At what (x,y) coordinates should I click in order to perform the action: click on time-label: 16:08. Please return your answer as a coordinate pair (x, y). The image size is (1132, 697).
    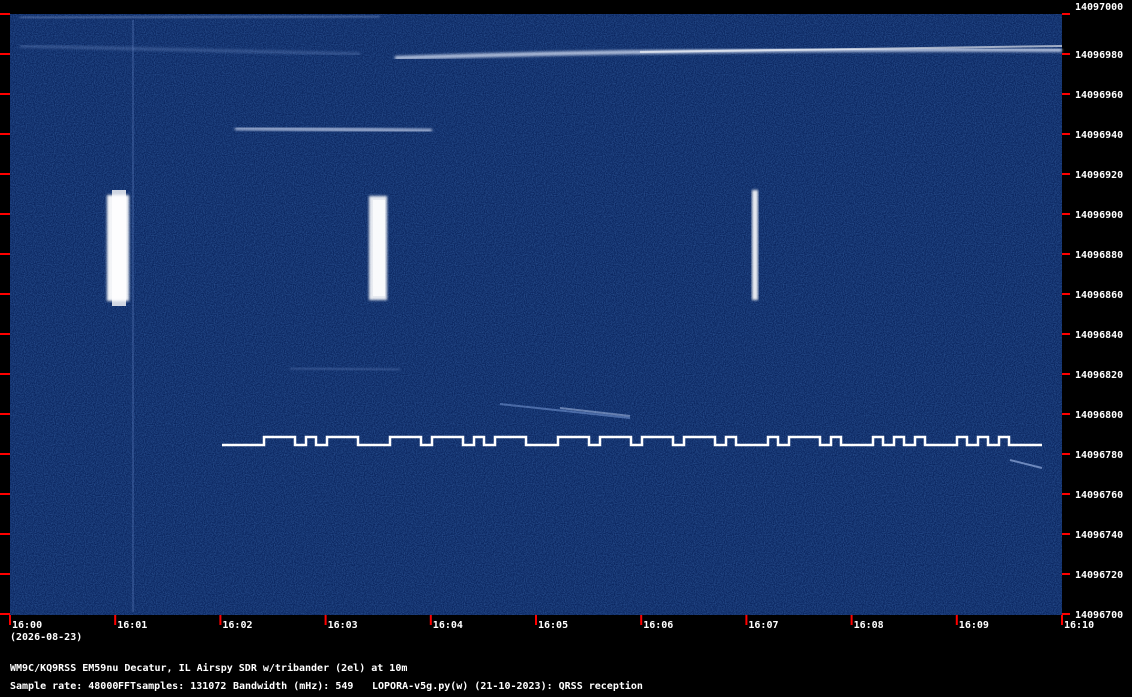
    Looking at the image, I should click on (869, 625).